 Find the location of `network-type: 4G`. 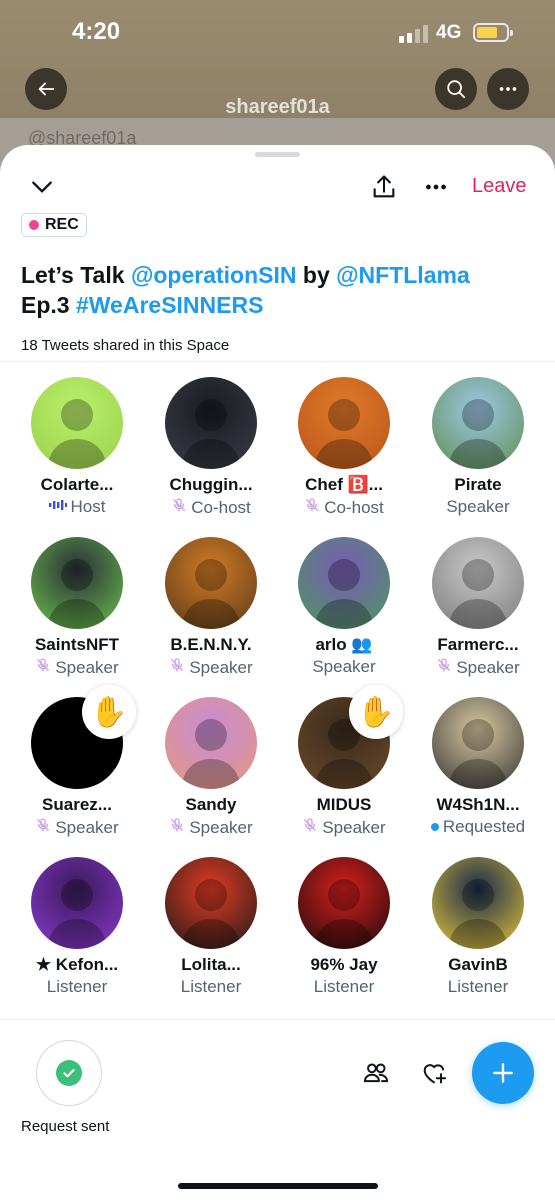

network-type: 4G is located at coordinates (449, 32).